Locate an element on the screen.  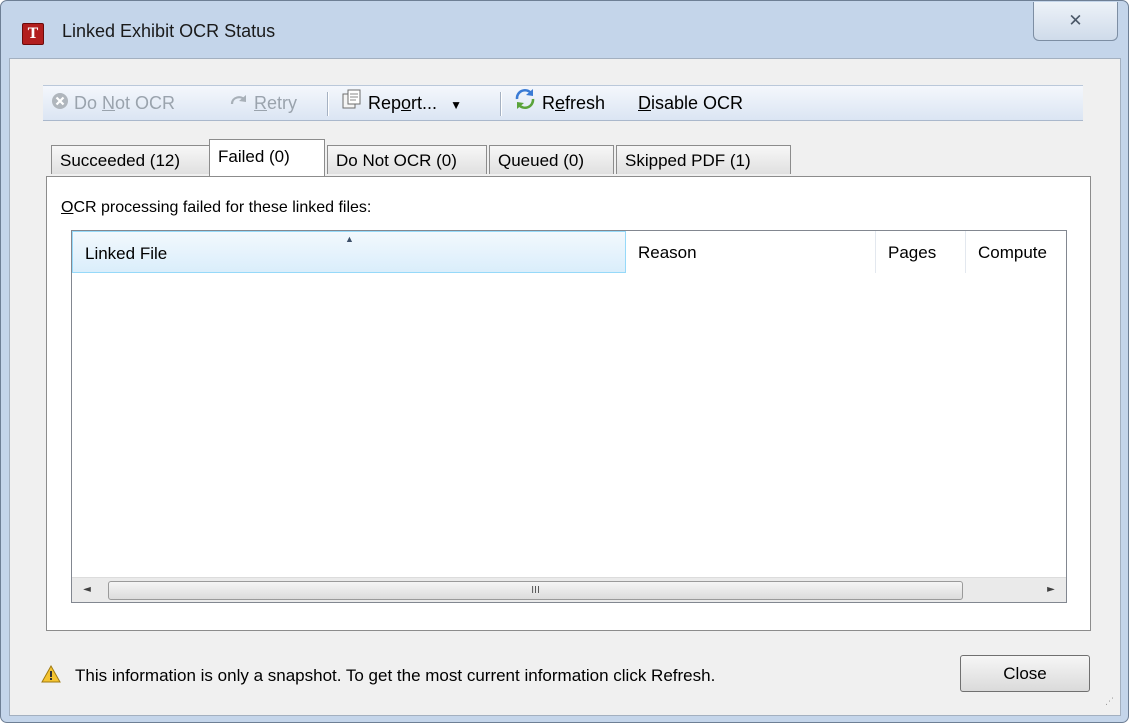
scroll-left-button: ◄ is located at coordinates (87, 590).